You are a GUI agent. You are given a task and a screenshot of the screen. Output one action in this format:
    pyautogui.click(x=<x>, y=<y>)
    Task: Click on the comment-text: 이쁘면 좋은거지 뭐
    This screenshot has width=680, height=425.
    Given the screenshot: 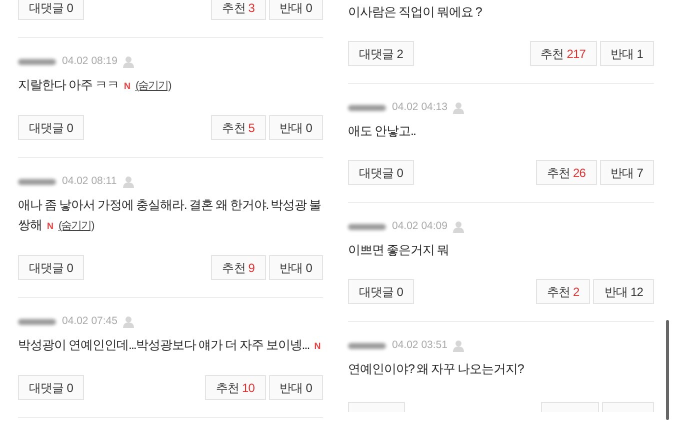 What is the action you would take?
    pyautogui.click(x=399, y=250)
    